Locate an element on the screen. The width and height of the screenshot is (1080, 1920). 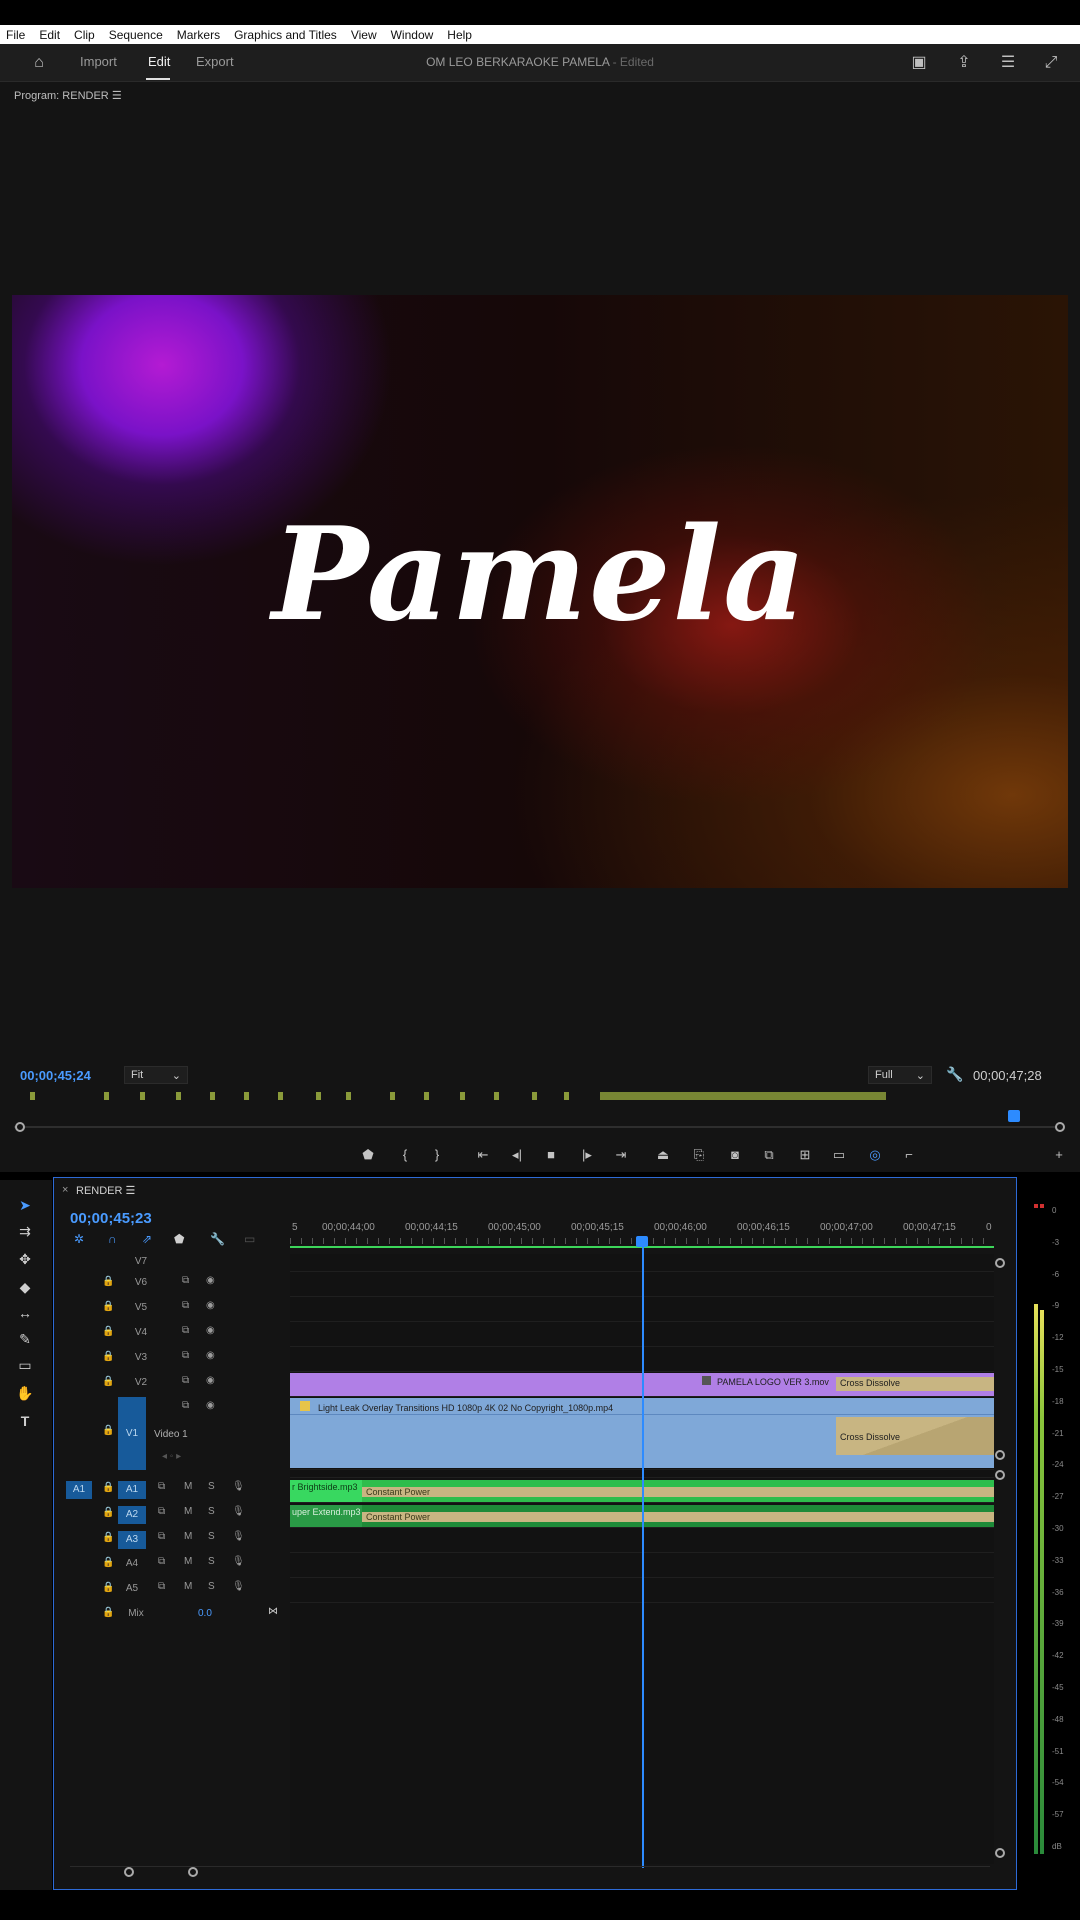
go-to-in-icon: ⇤ is located at coordinates (483, 1155).